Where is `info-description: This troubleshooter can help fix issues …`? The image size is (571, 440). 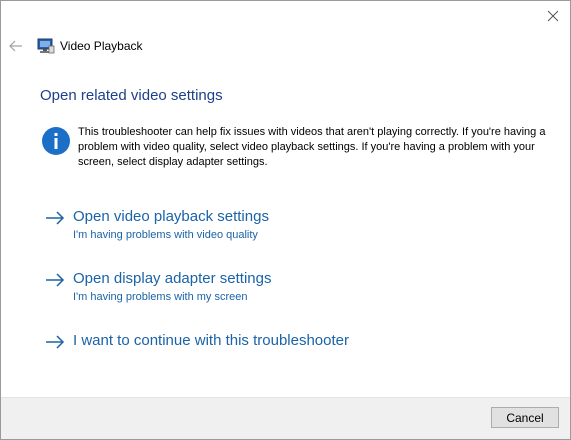
info-description: This troubleshooter can help fix issues … is located at coordinates (312, 147).